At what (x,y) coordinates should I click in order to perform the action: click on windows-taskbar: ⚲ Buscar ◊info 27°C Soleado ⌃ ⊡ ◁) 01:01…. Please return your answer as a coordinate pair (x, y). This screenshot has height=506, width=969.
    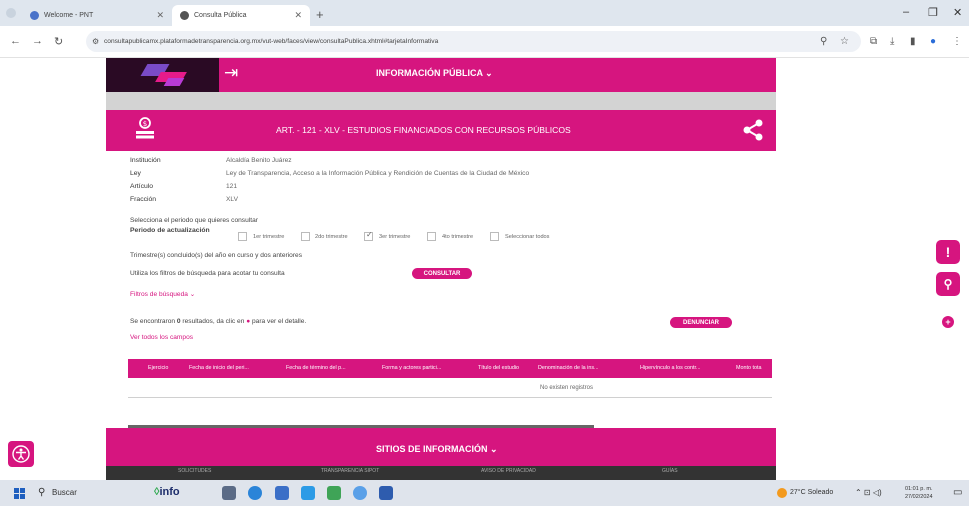
    Looking at the image, I should click on (484, 493).